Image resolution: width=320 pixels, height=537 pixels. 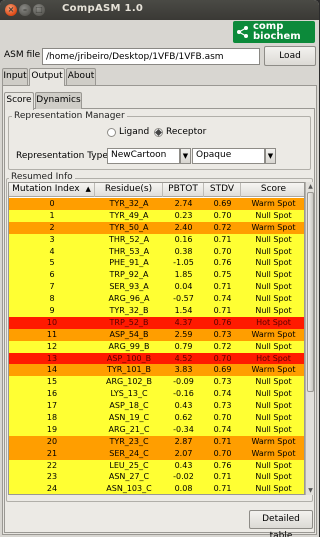 I want to click on table-row: 18 ASN_19_C 0.62 0.70 Null Spot, so click(x=156, y=418).